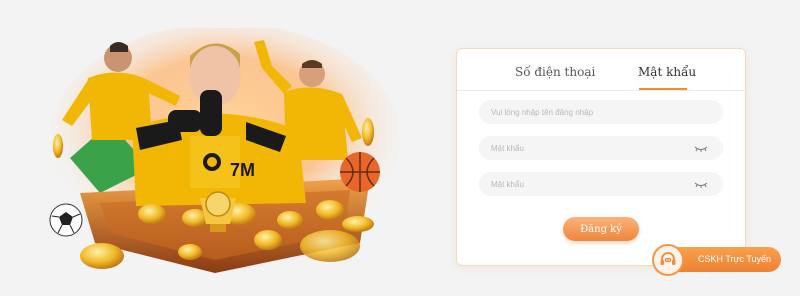  Describe the element at coordinates (601, 112) in the screenshot. I see `username-input` at that location.